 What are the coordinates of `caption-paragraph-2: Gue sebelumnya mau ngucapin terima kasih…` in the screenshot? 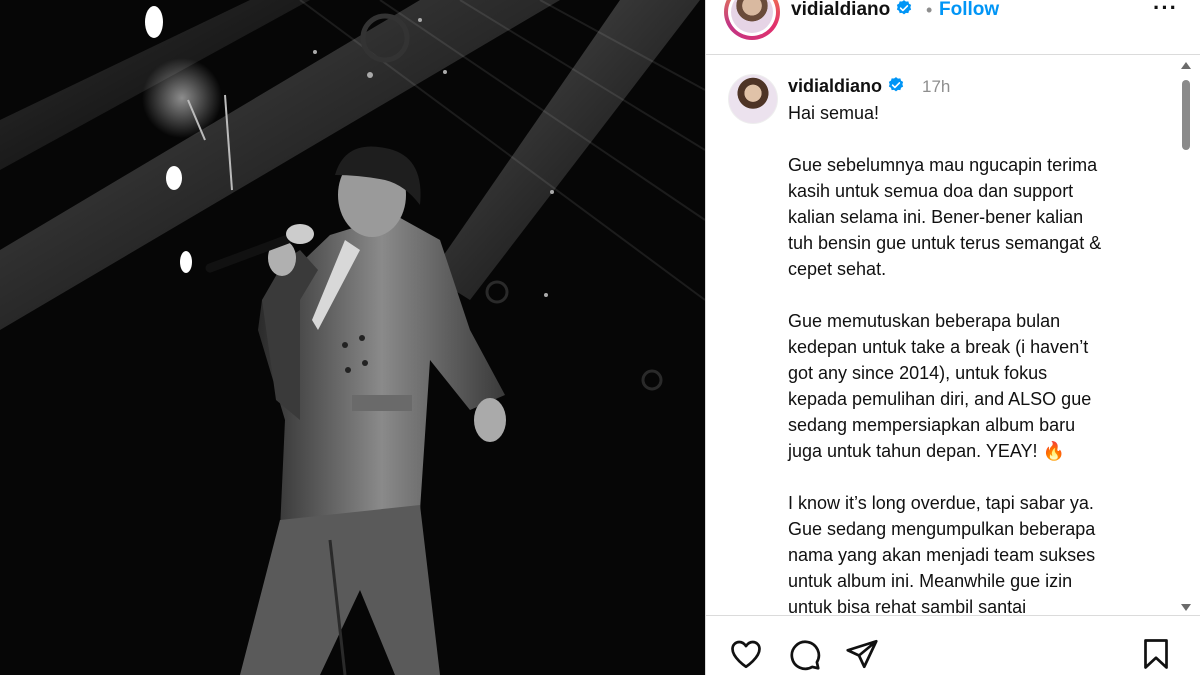 It's located at (945, 217).